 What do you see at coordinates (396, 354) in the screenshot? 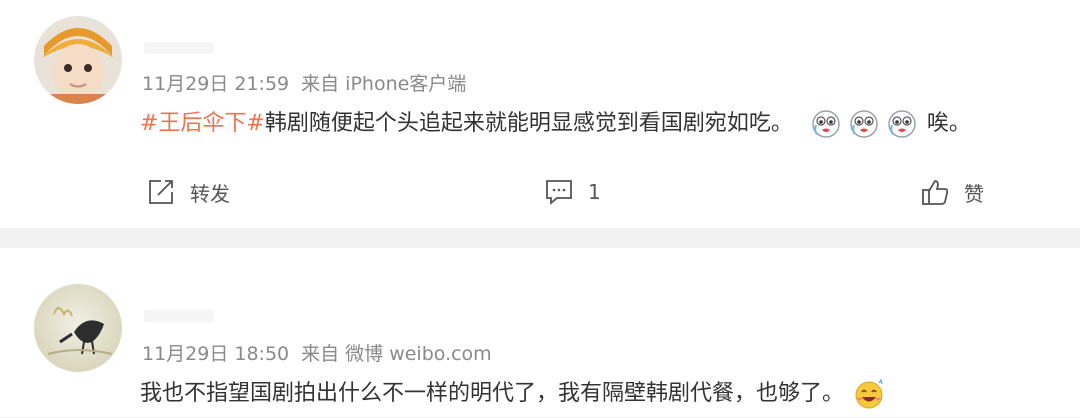
I see `post-source: 来自 微博 weibo.com` at bounding box center [396, 354].